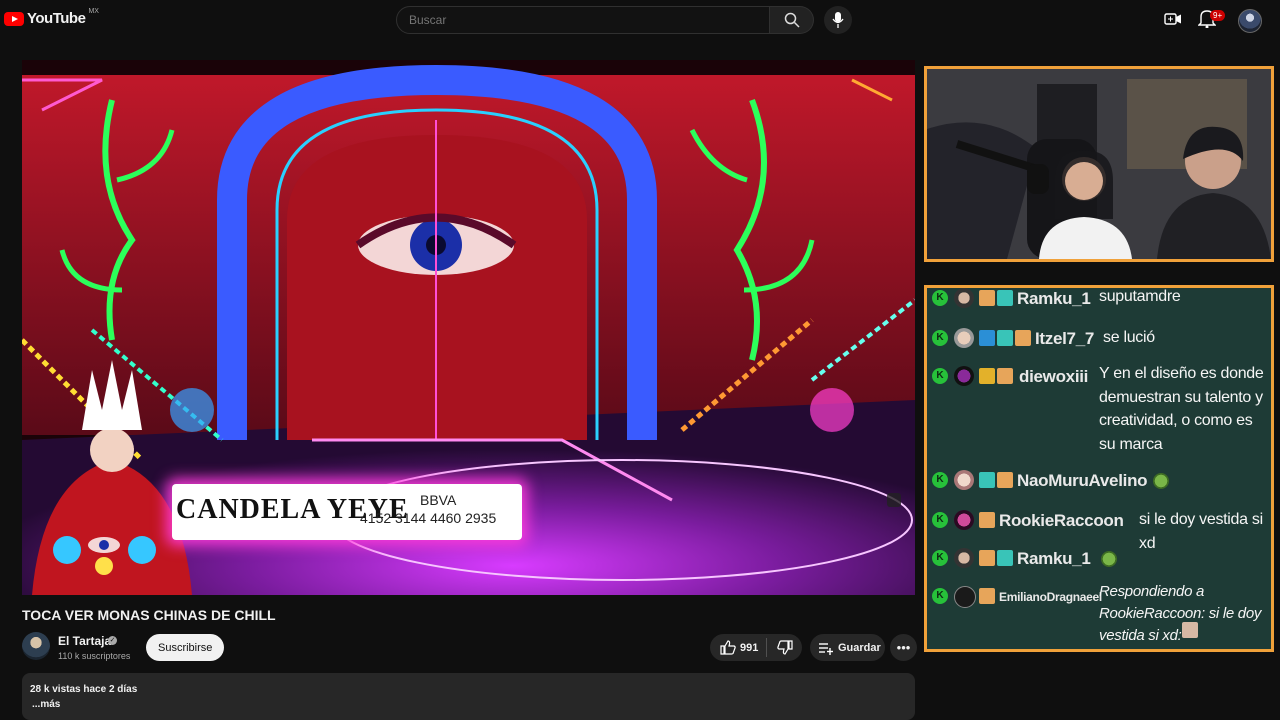 The height and width of the screenshot is (720, 1280). Describe the element at coordinates (1065, 338) in the screenshot. I see `chat-username: Itzel7_7` at that location.